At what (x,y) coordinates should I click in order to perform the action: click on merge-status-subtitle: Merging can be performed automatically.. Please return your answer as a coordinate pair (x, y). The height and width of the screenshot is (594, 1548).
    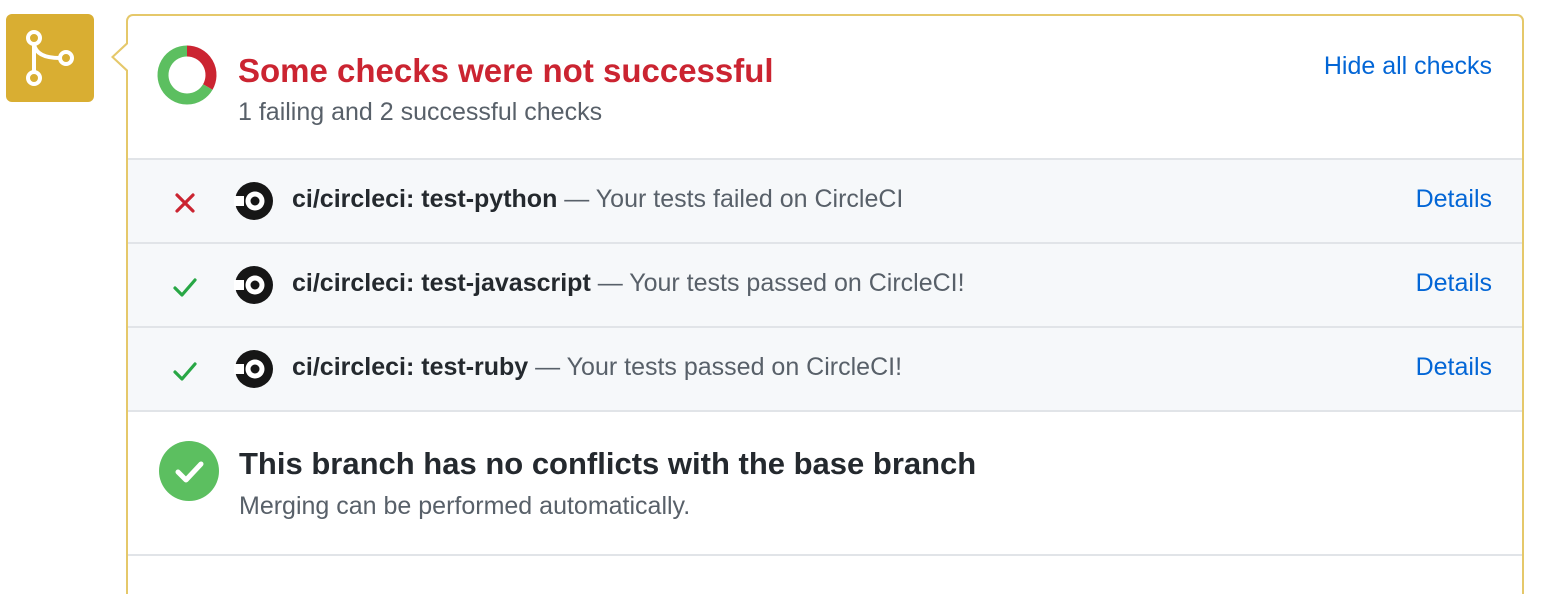
    Looking at the image, I should click on (465, 506).